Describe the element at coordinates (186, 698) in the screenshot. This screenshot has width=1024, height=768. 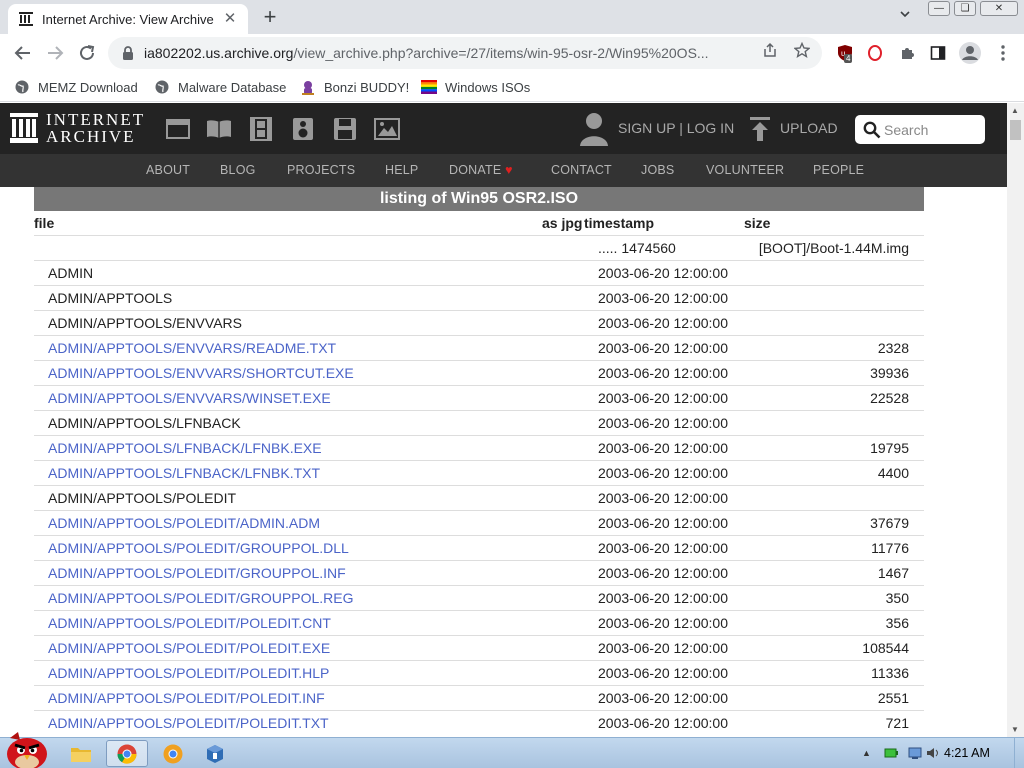
I see `file-link: ADMIN/APPTOOLS/POLEDIT/POLEDIT.INF` at that location.